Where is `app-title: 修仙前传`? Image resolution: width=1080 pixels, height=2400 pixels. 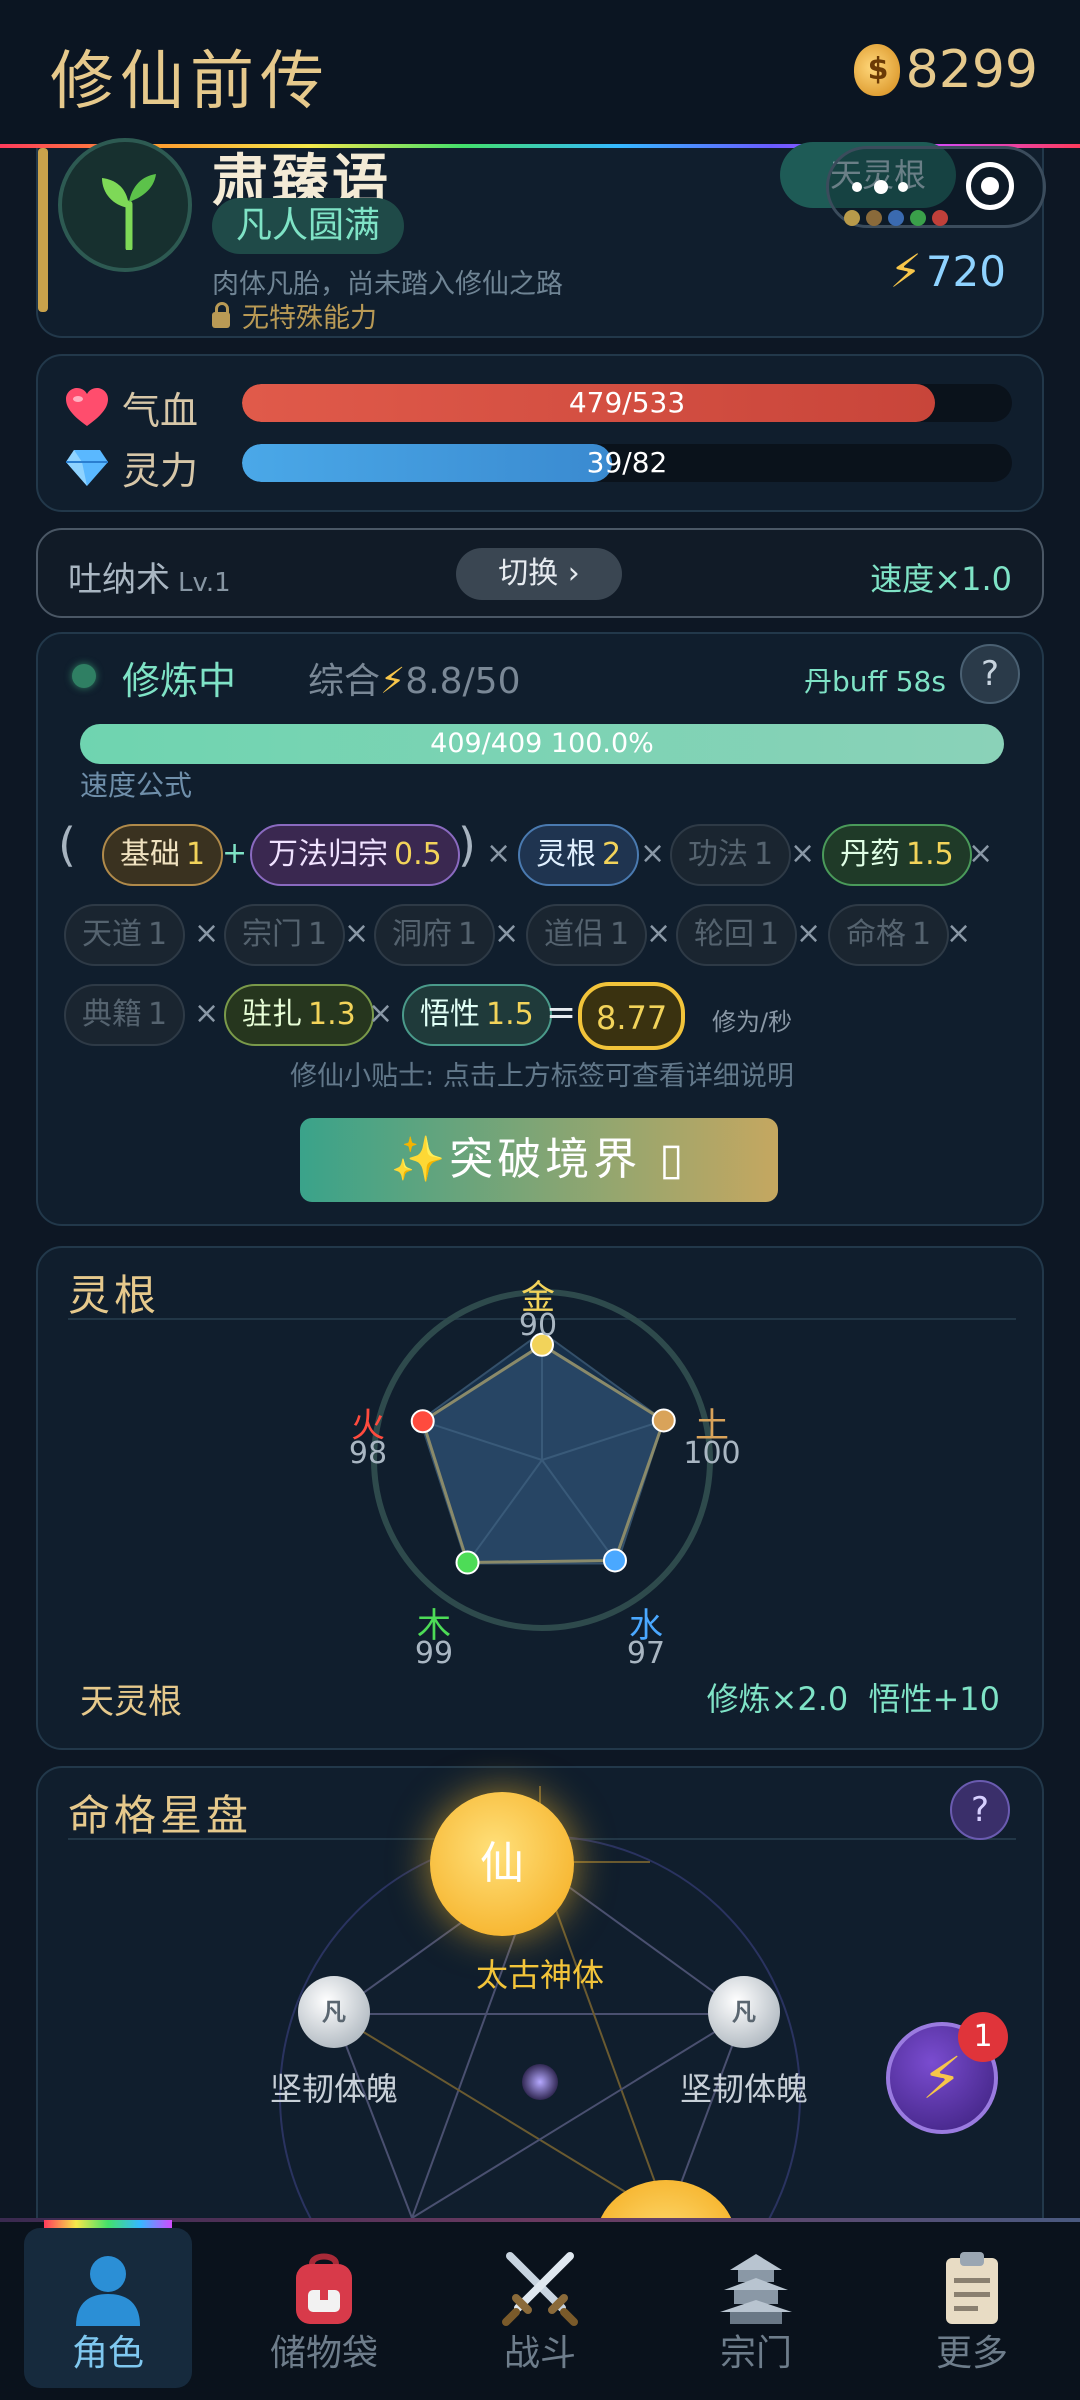 app-title: 修仙前传 is located at coordinates (190, 82).